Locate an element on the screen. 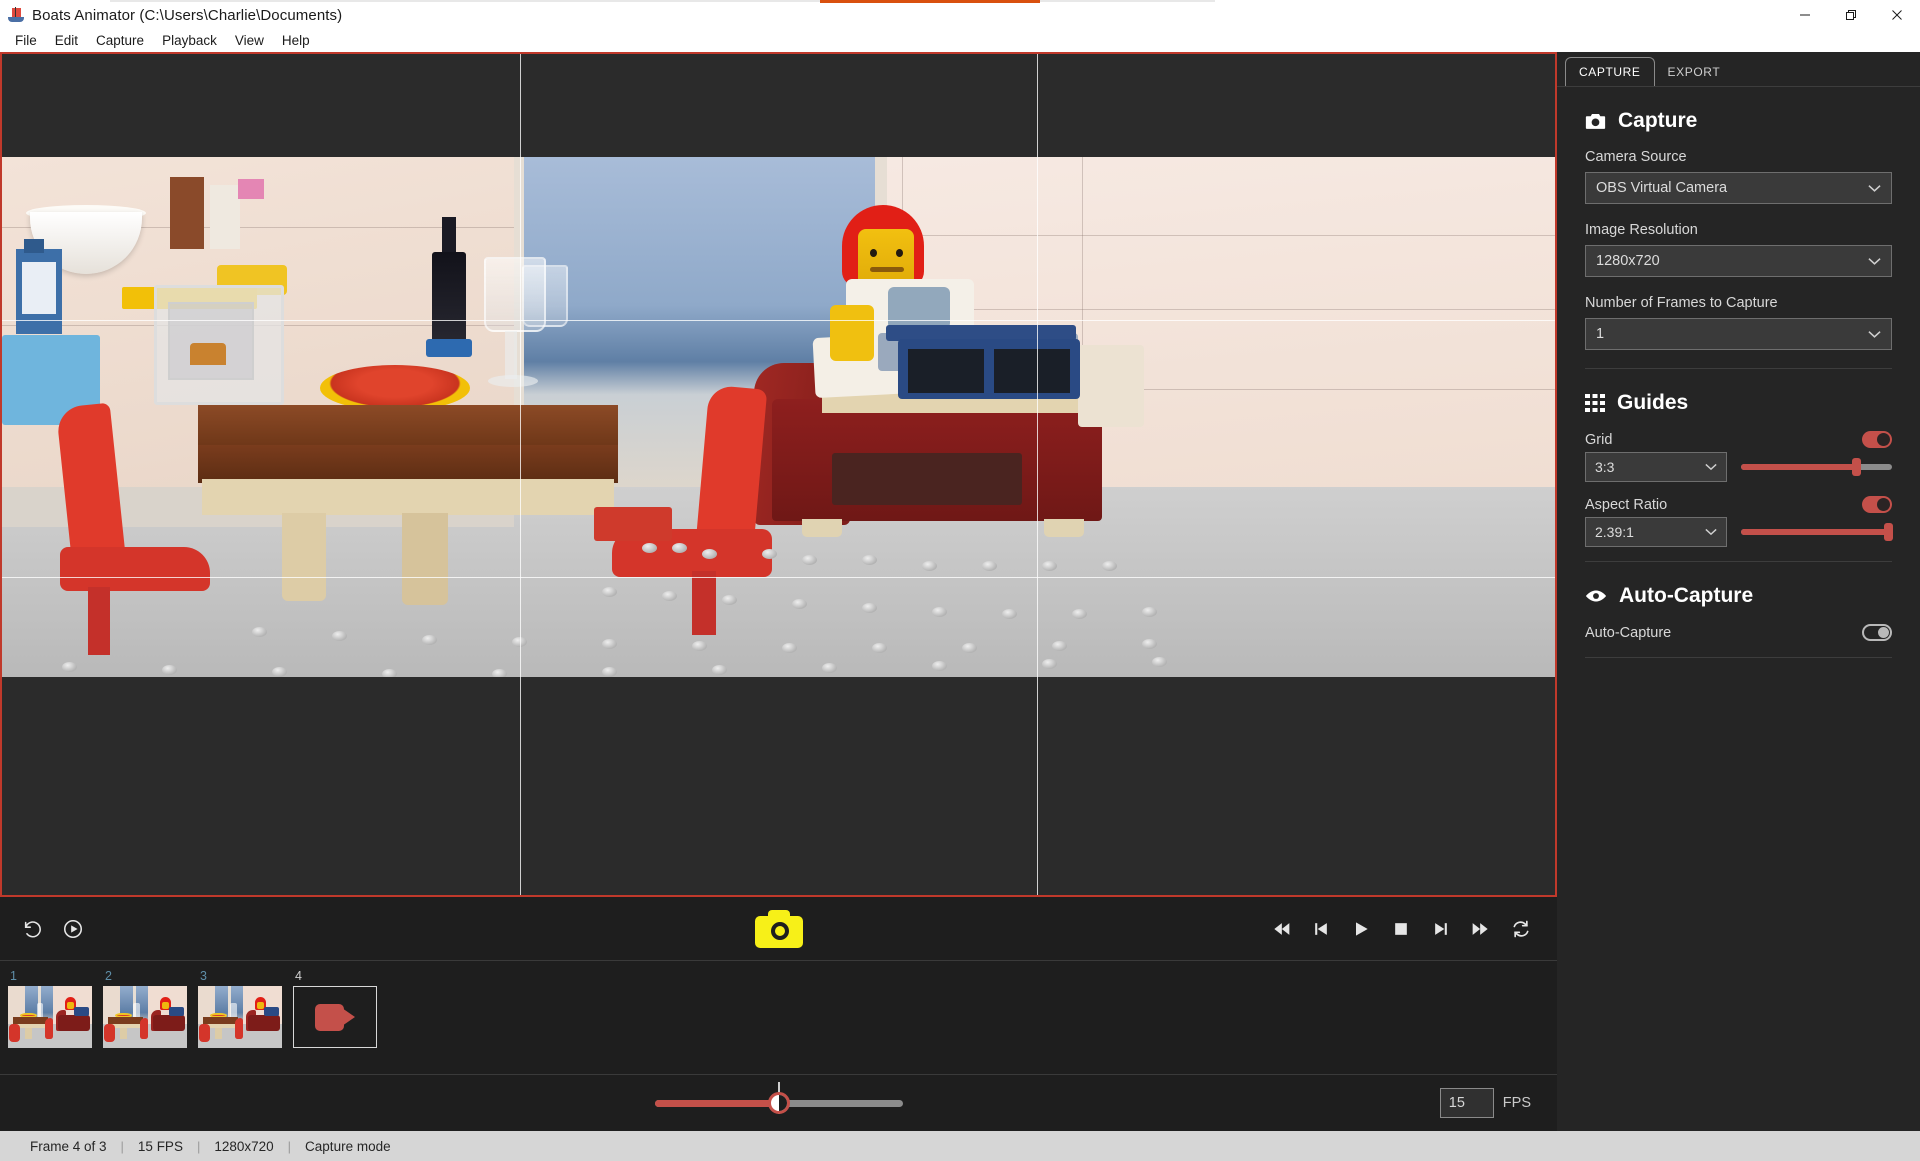 This screenshot has width=1920, height=1161. camera-source-select: OBS Virtual Camera is located at coordinates (1738, 188).